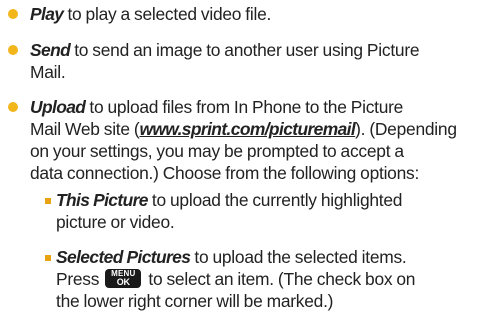 This screenshot has width=503, height=317. I want to click on item-text: ). (Depending, so click(406, 129).